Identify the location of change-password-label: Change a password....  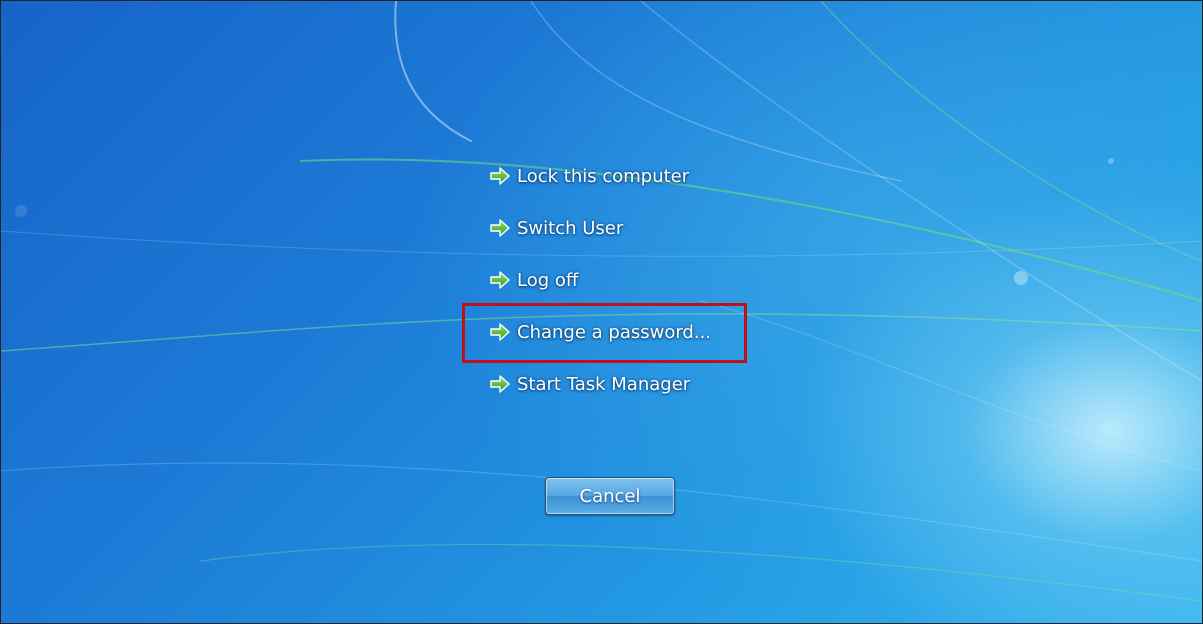
(614, 332).